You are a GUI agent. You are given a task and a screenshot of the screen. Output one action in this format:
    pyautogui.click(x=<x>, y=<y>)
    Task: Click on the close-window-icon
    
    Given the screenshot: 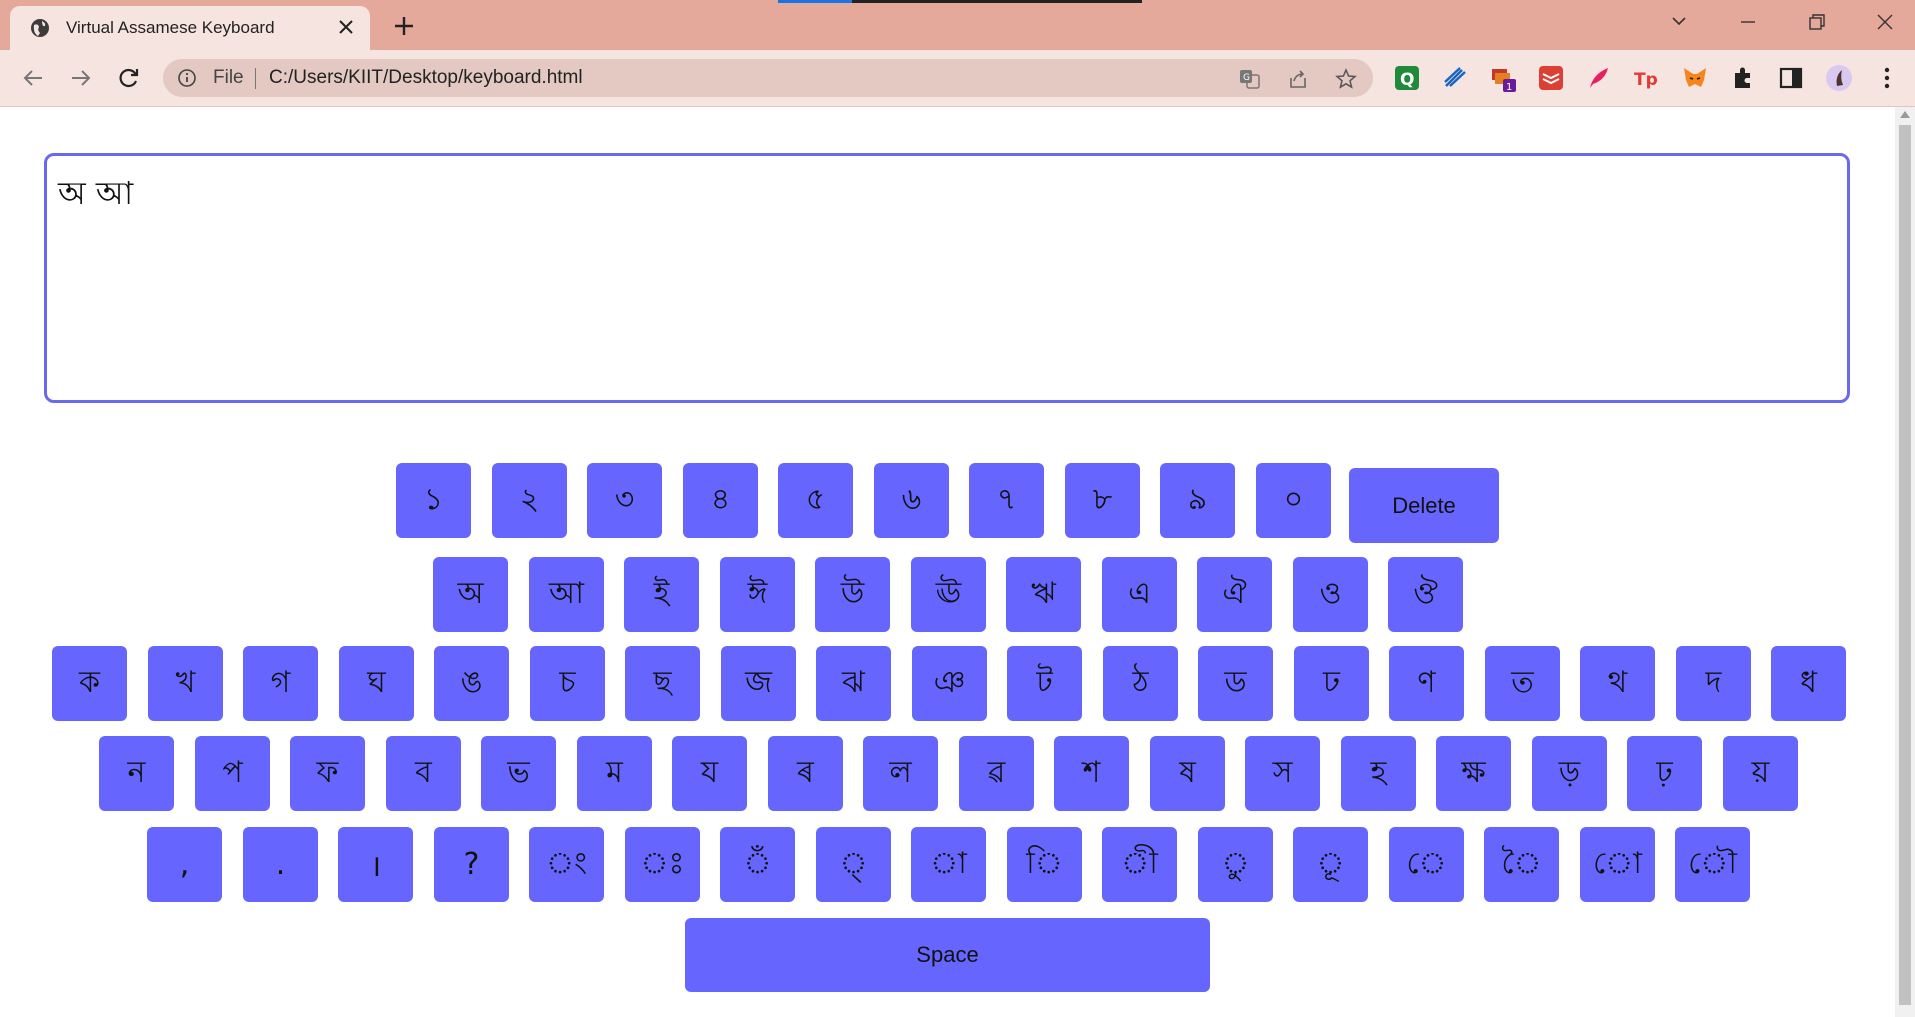 What is the action you would take?
    pyautogui.click(x=1885, y=22)
    